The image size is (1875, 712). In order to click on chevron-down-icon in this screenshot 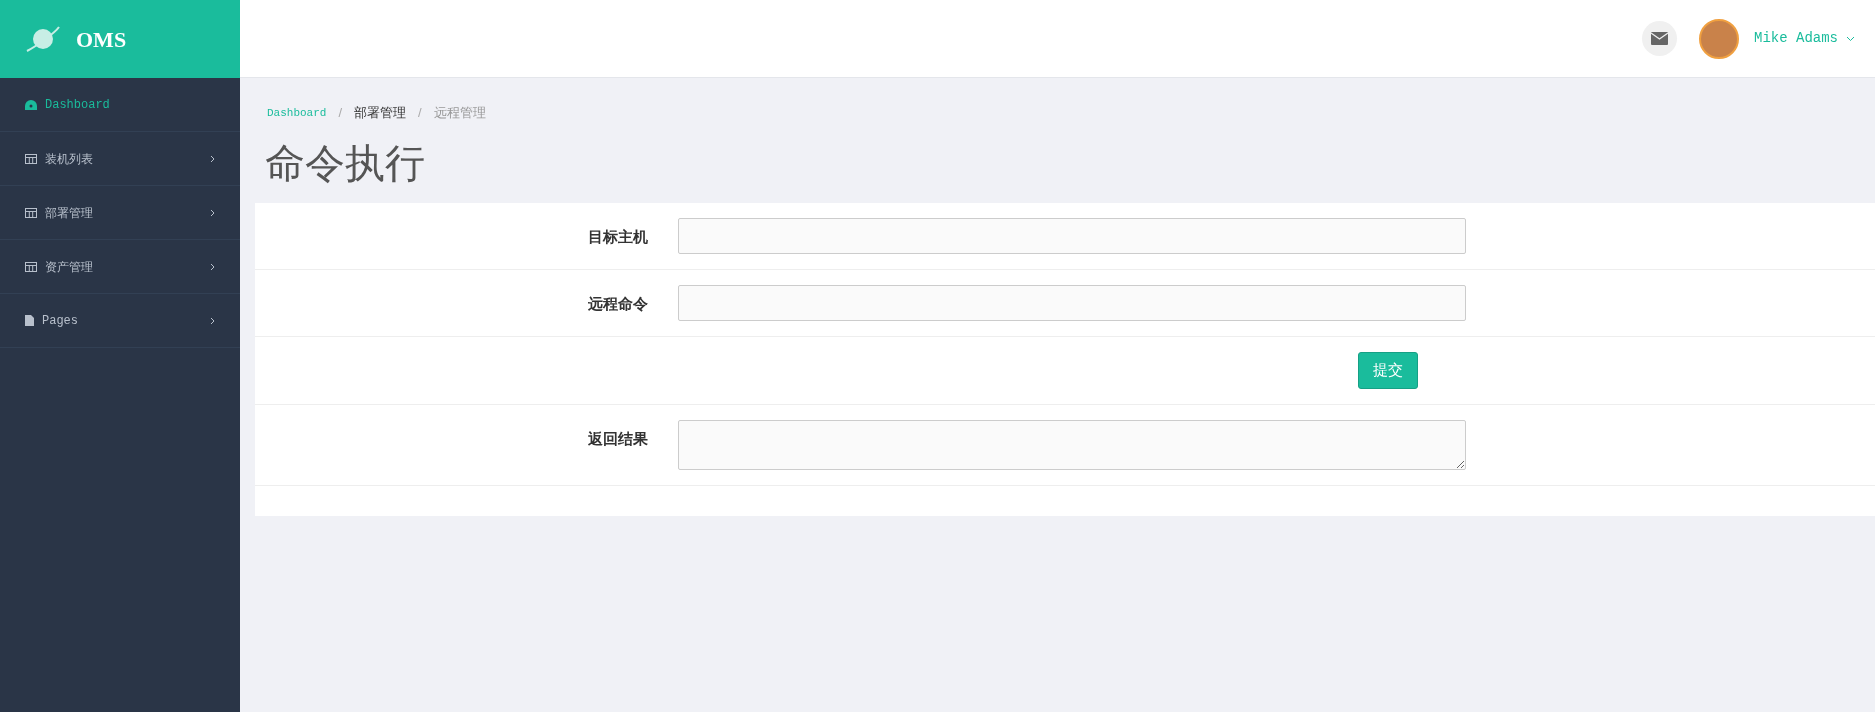, I will do `click(1850, 38)`.